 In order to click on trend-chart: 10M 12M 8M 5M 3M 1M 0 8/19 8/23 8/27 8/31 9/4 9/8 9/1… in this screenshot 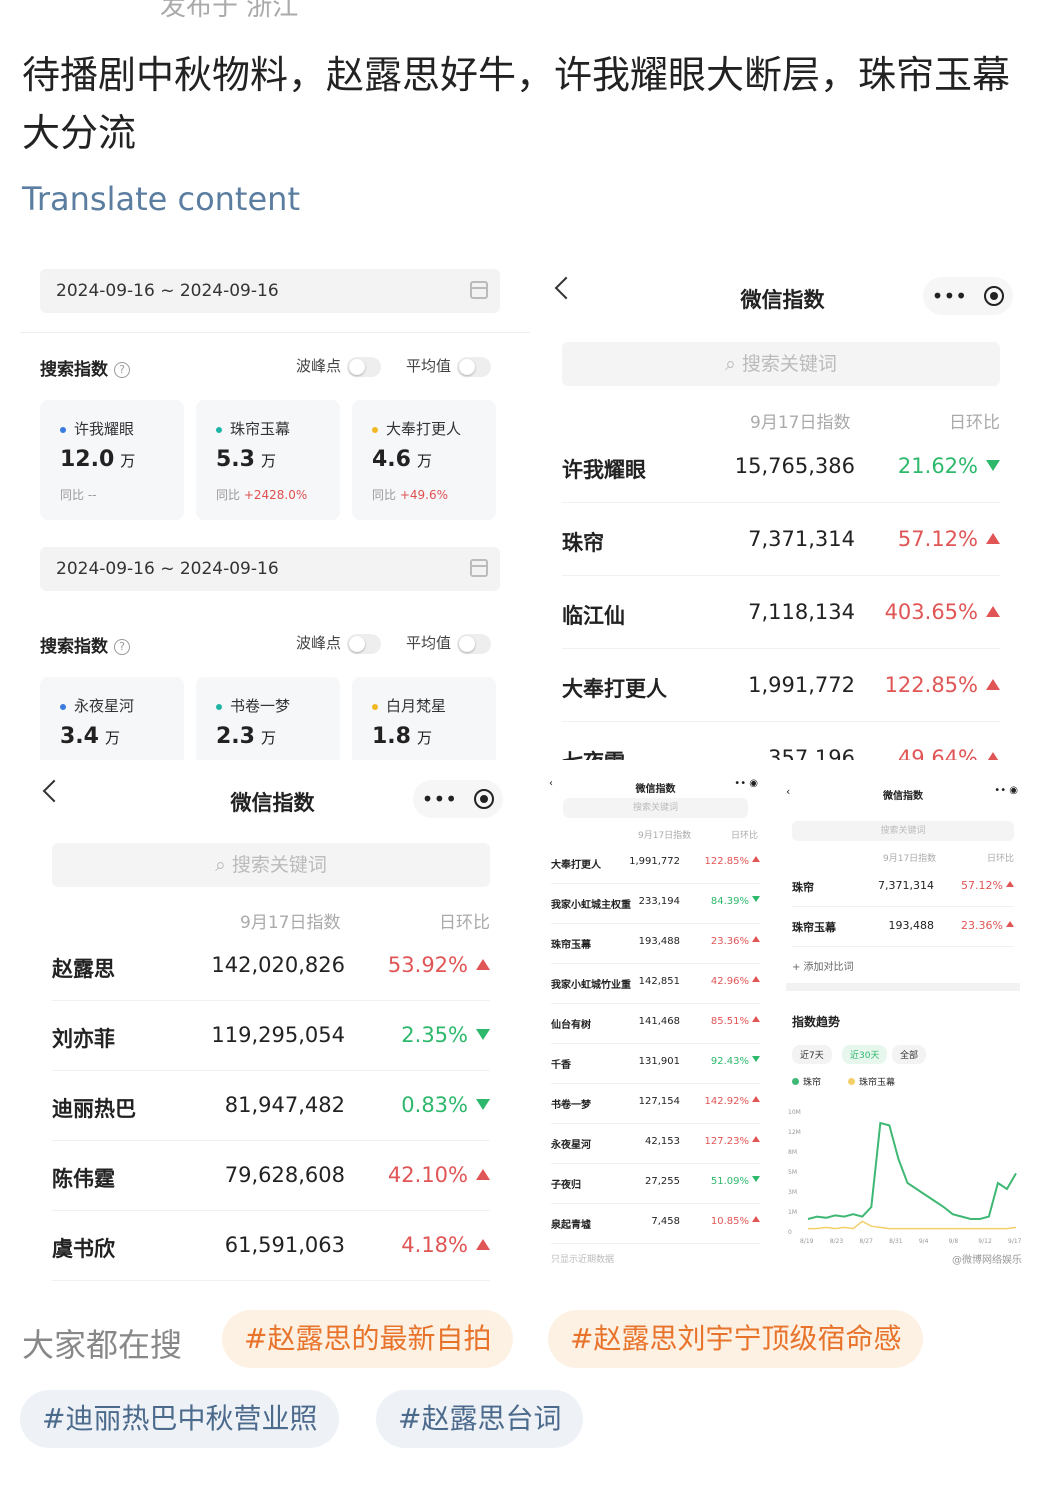, I will do `click(905, 1177)`.